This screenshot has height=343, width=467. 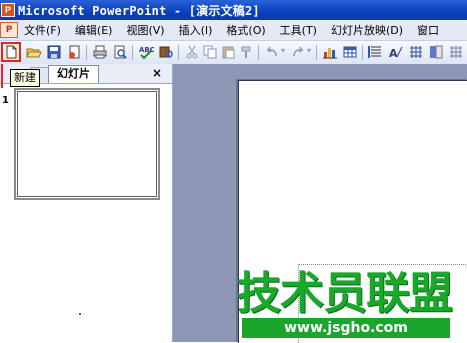 I want to click on expand-all-icon, so click(x=376, y=52).